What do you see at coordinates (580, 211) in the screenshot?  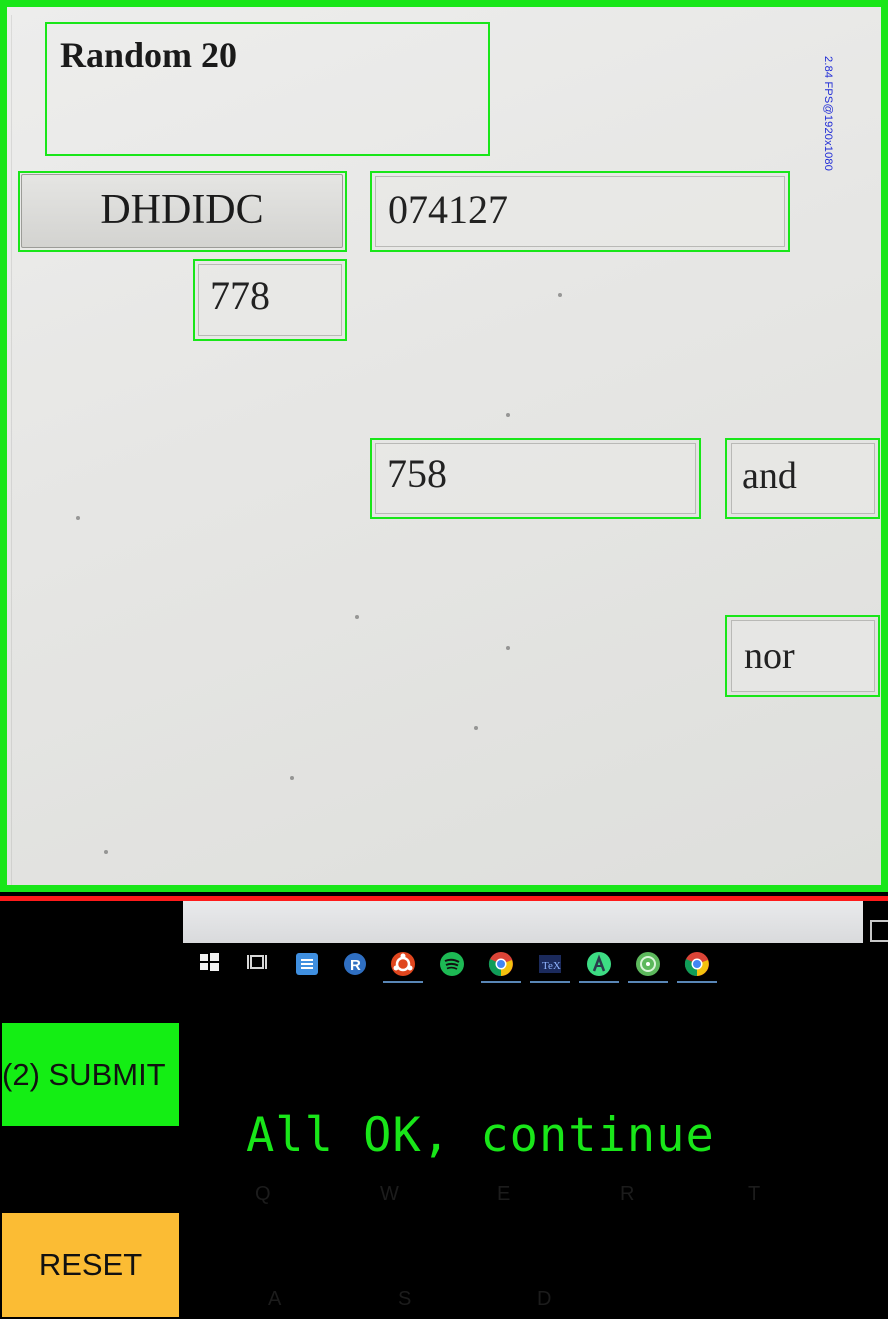 I see `code-detection-box` at bounding box center [580, 211].